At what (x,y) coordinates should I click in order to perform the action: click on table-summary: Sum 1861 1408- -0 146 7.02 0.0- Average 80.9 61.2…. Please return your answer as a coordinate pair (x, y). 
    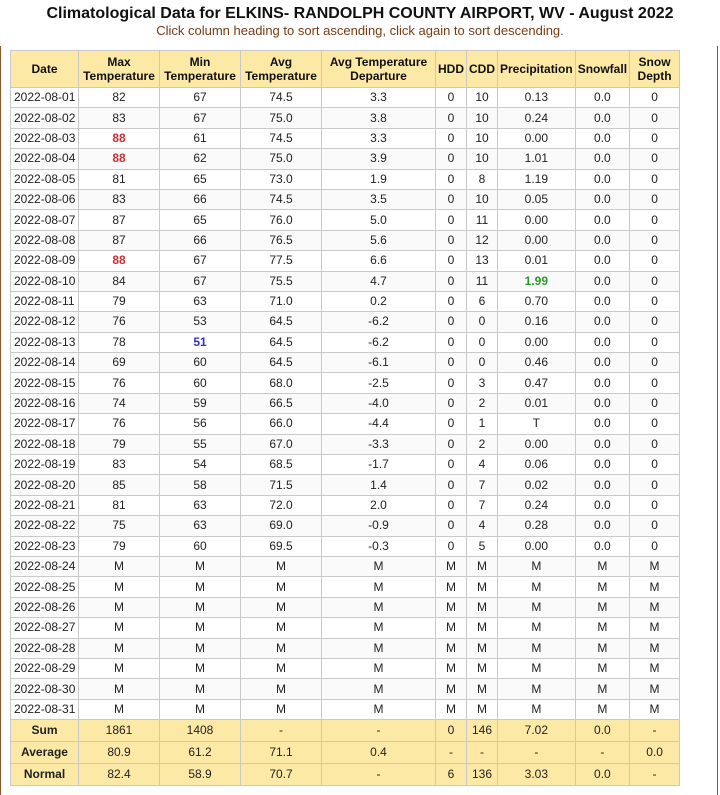
    Looking at the image, I should click on (345, 753).